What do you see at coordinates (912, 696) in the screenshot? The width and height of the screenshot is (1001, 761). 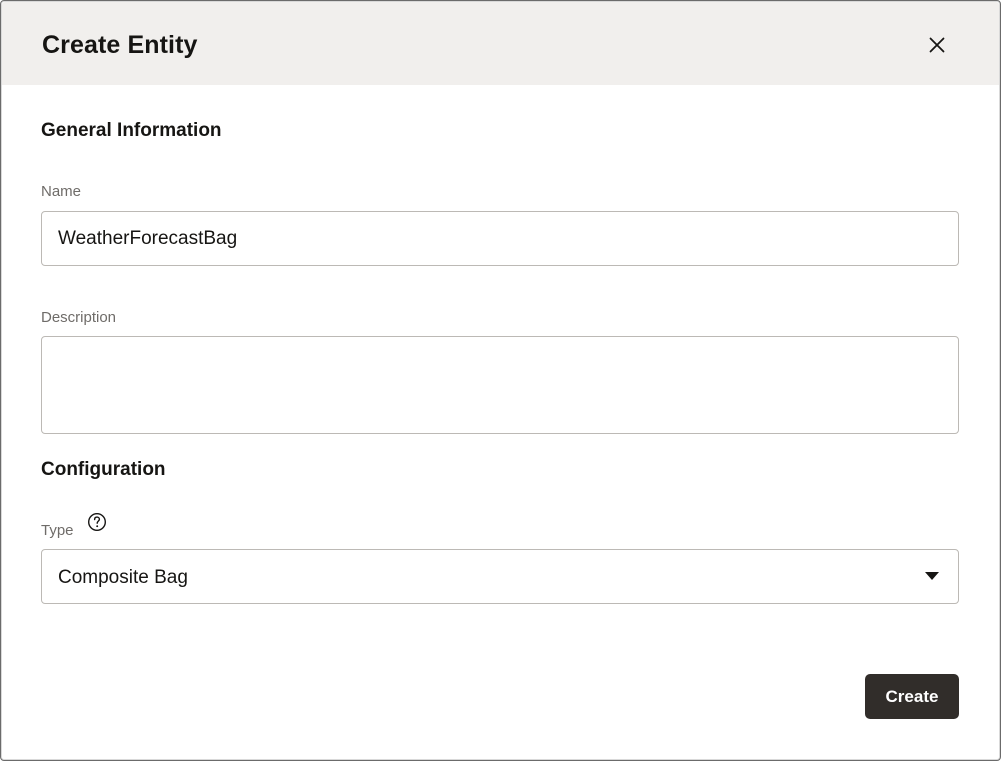 I see `create-button: Create` at bounding box center [912, 696].